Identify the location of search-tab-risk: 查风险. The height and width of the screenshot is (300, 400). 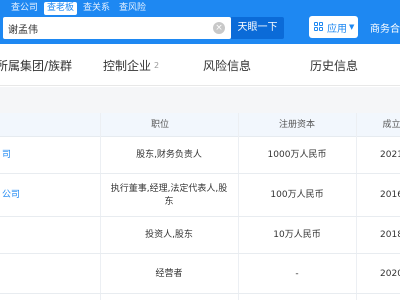
(132, 8).